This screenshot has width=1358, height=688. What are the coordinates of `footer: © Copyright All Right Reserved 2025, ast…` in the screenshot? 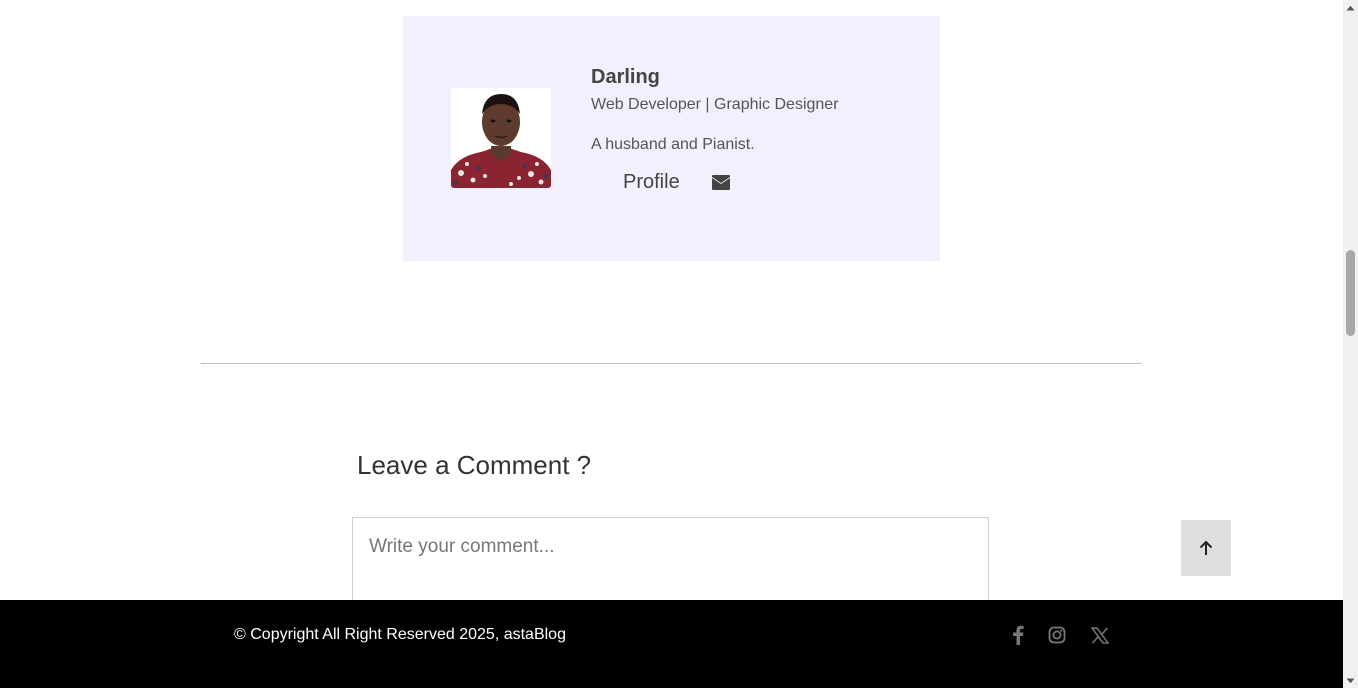 It's located at (671, 644).